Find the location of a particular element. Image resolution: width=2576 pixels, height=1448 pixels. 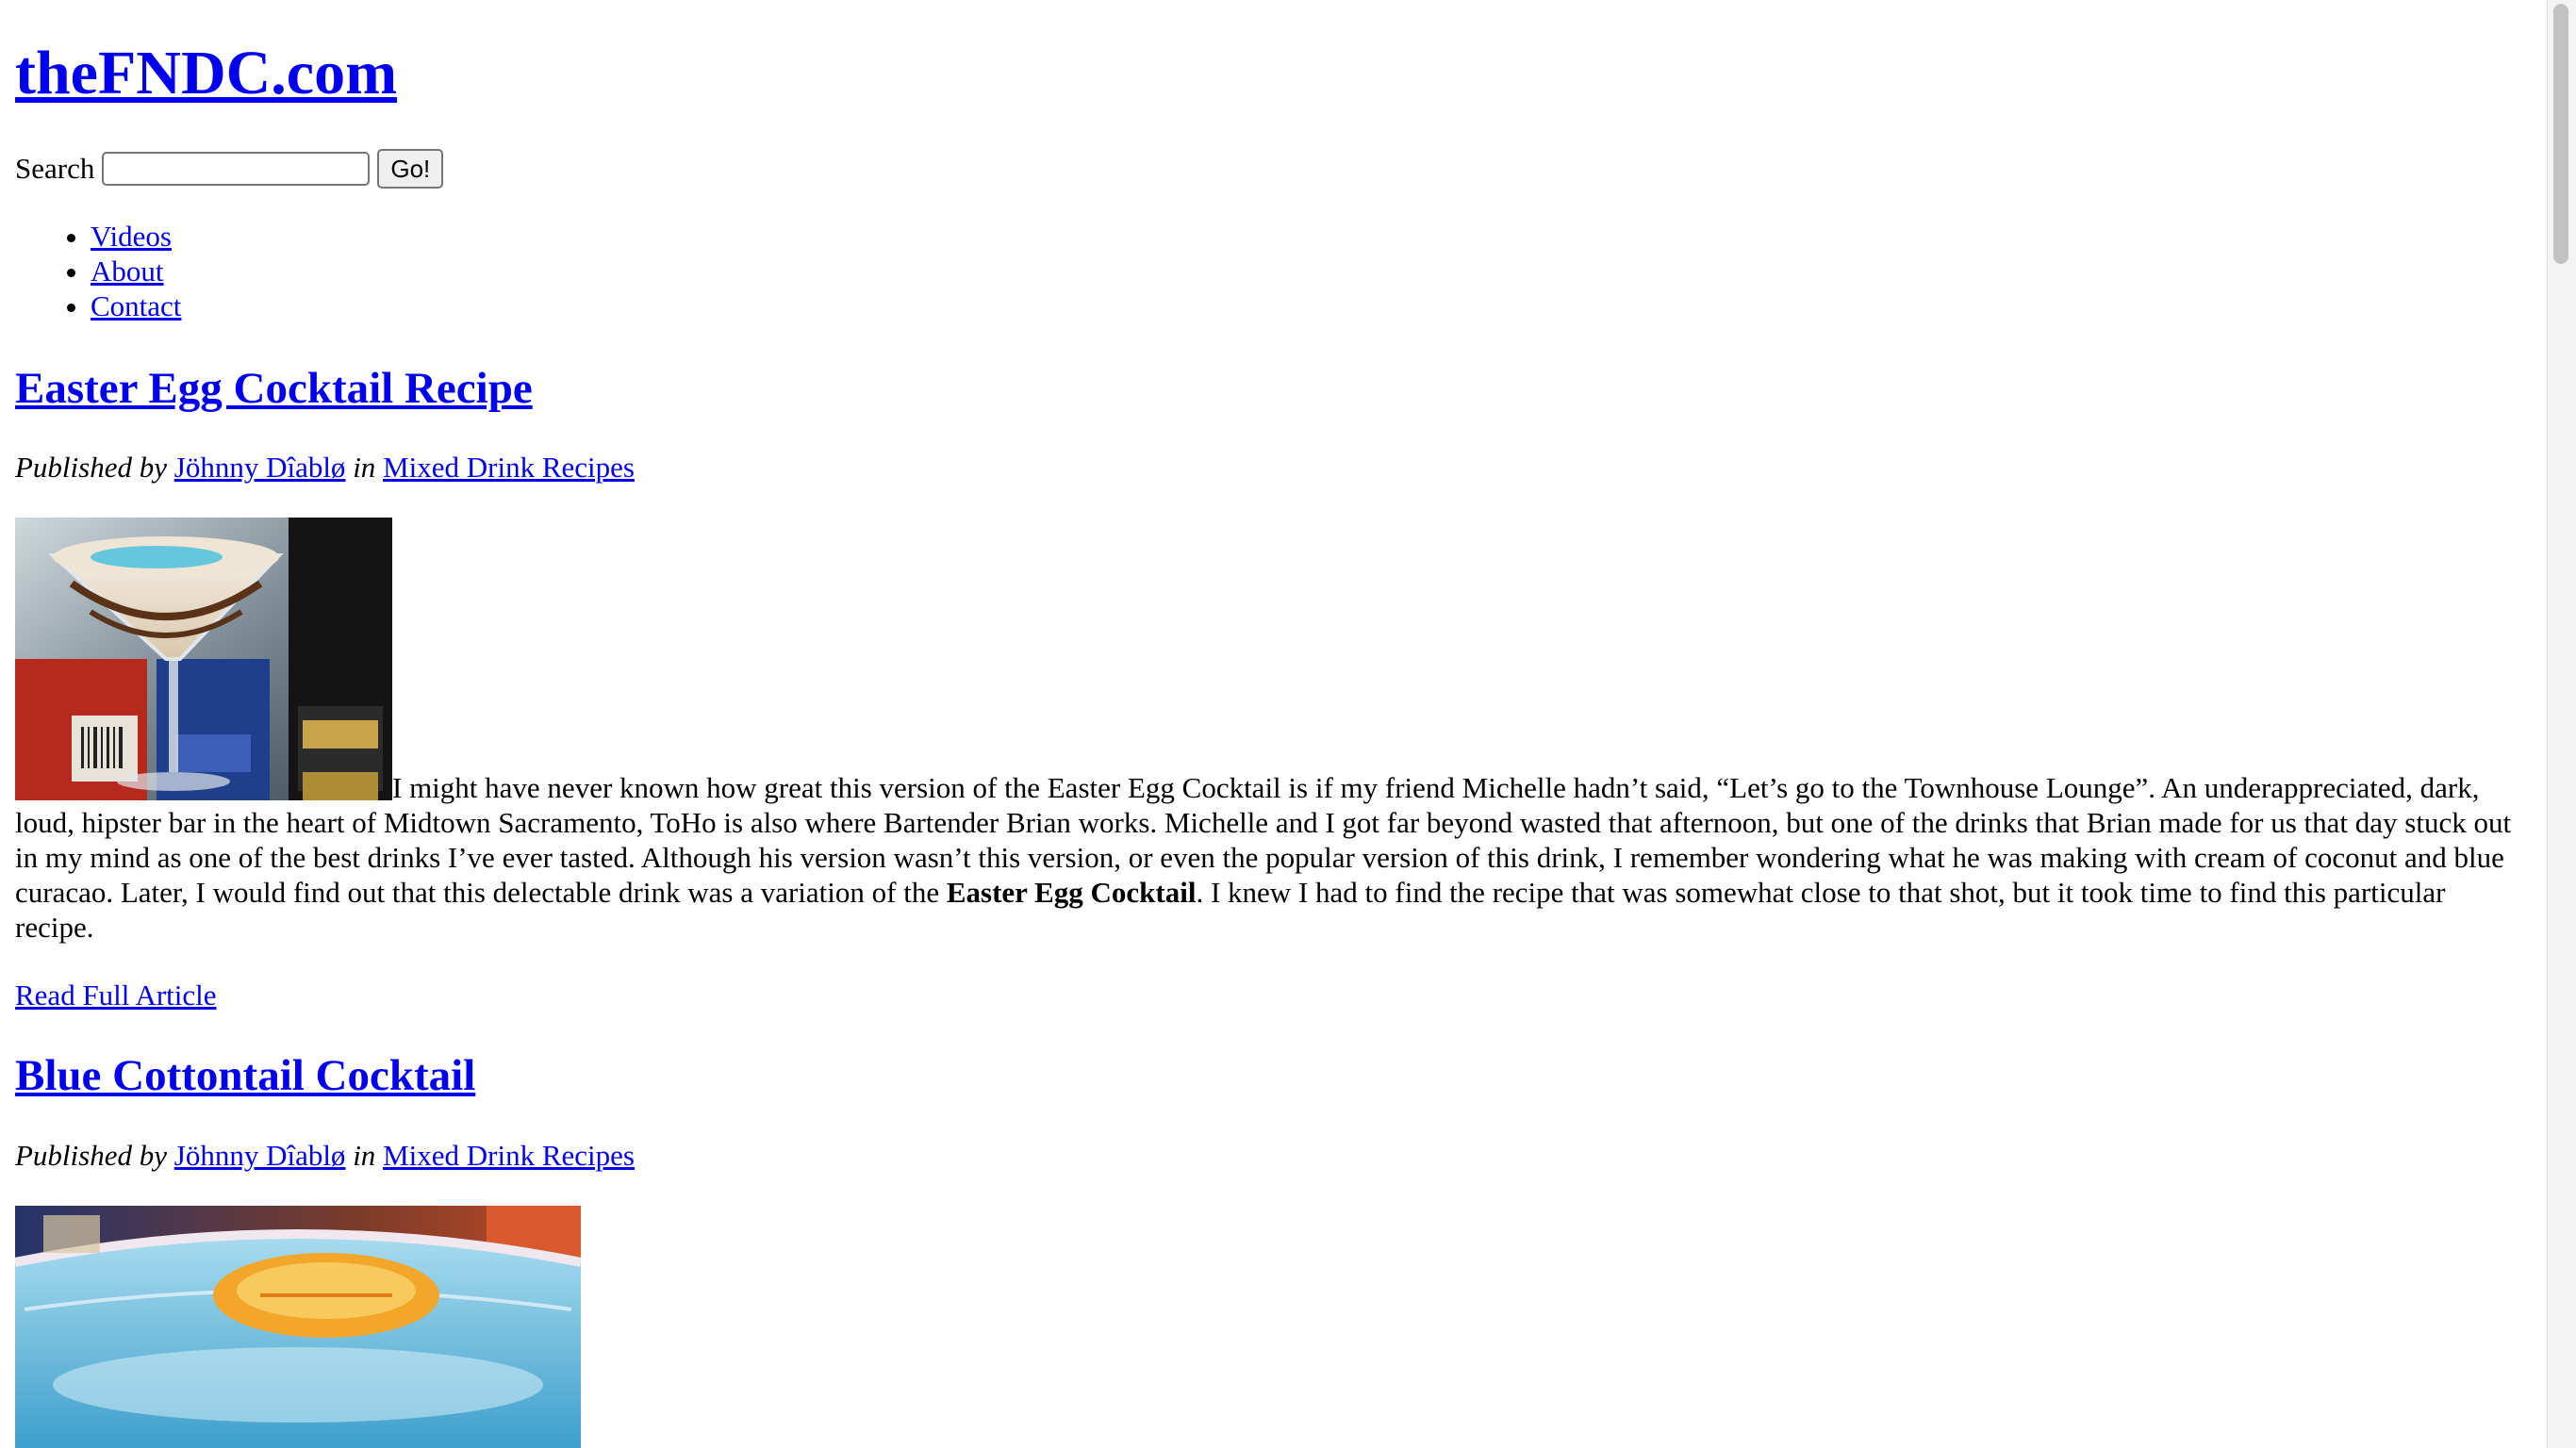

nav-link-videos: Videos is located at coordinates (131, 236).